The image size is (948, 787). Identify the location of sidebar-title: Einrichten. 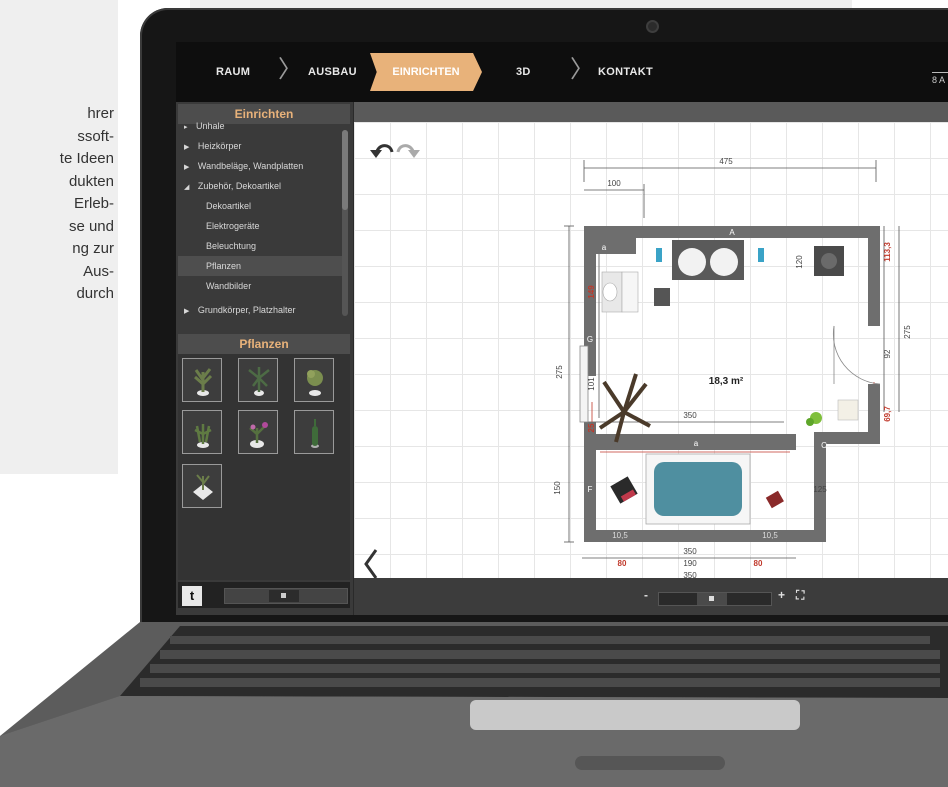
(264, 114).